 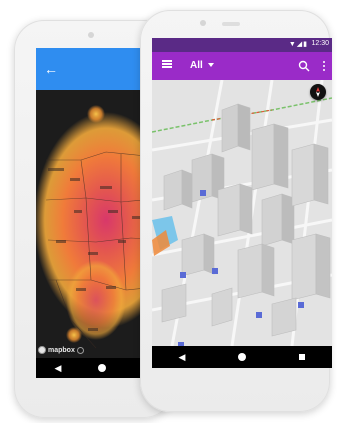 What do you see at coordinates (196, 65) in the screenshot?
I see `filter-dropdown-label: All` at bounding box center [196, 65].